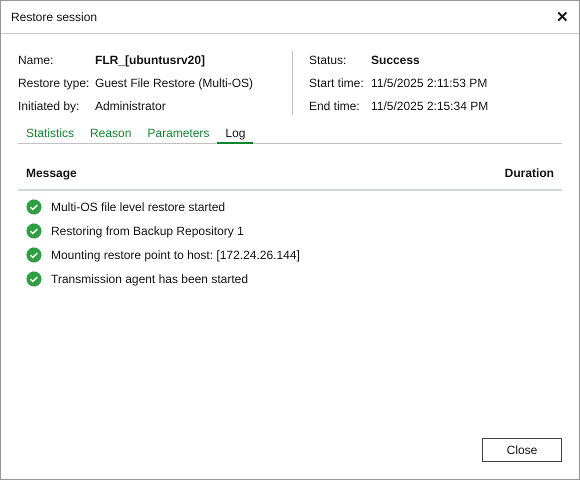 The image size is (580, 480). I want to click on tab: Statistics, so click(50, 133).